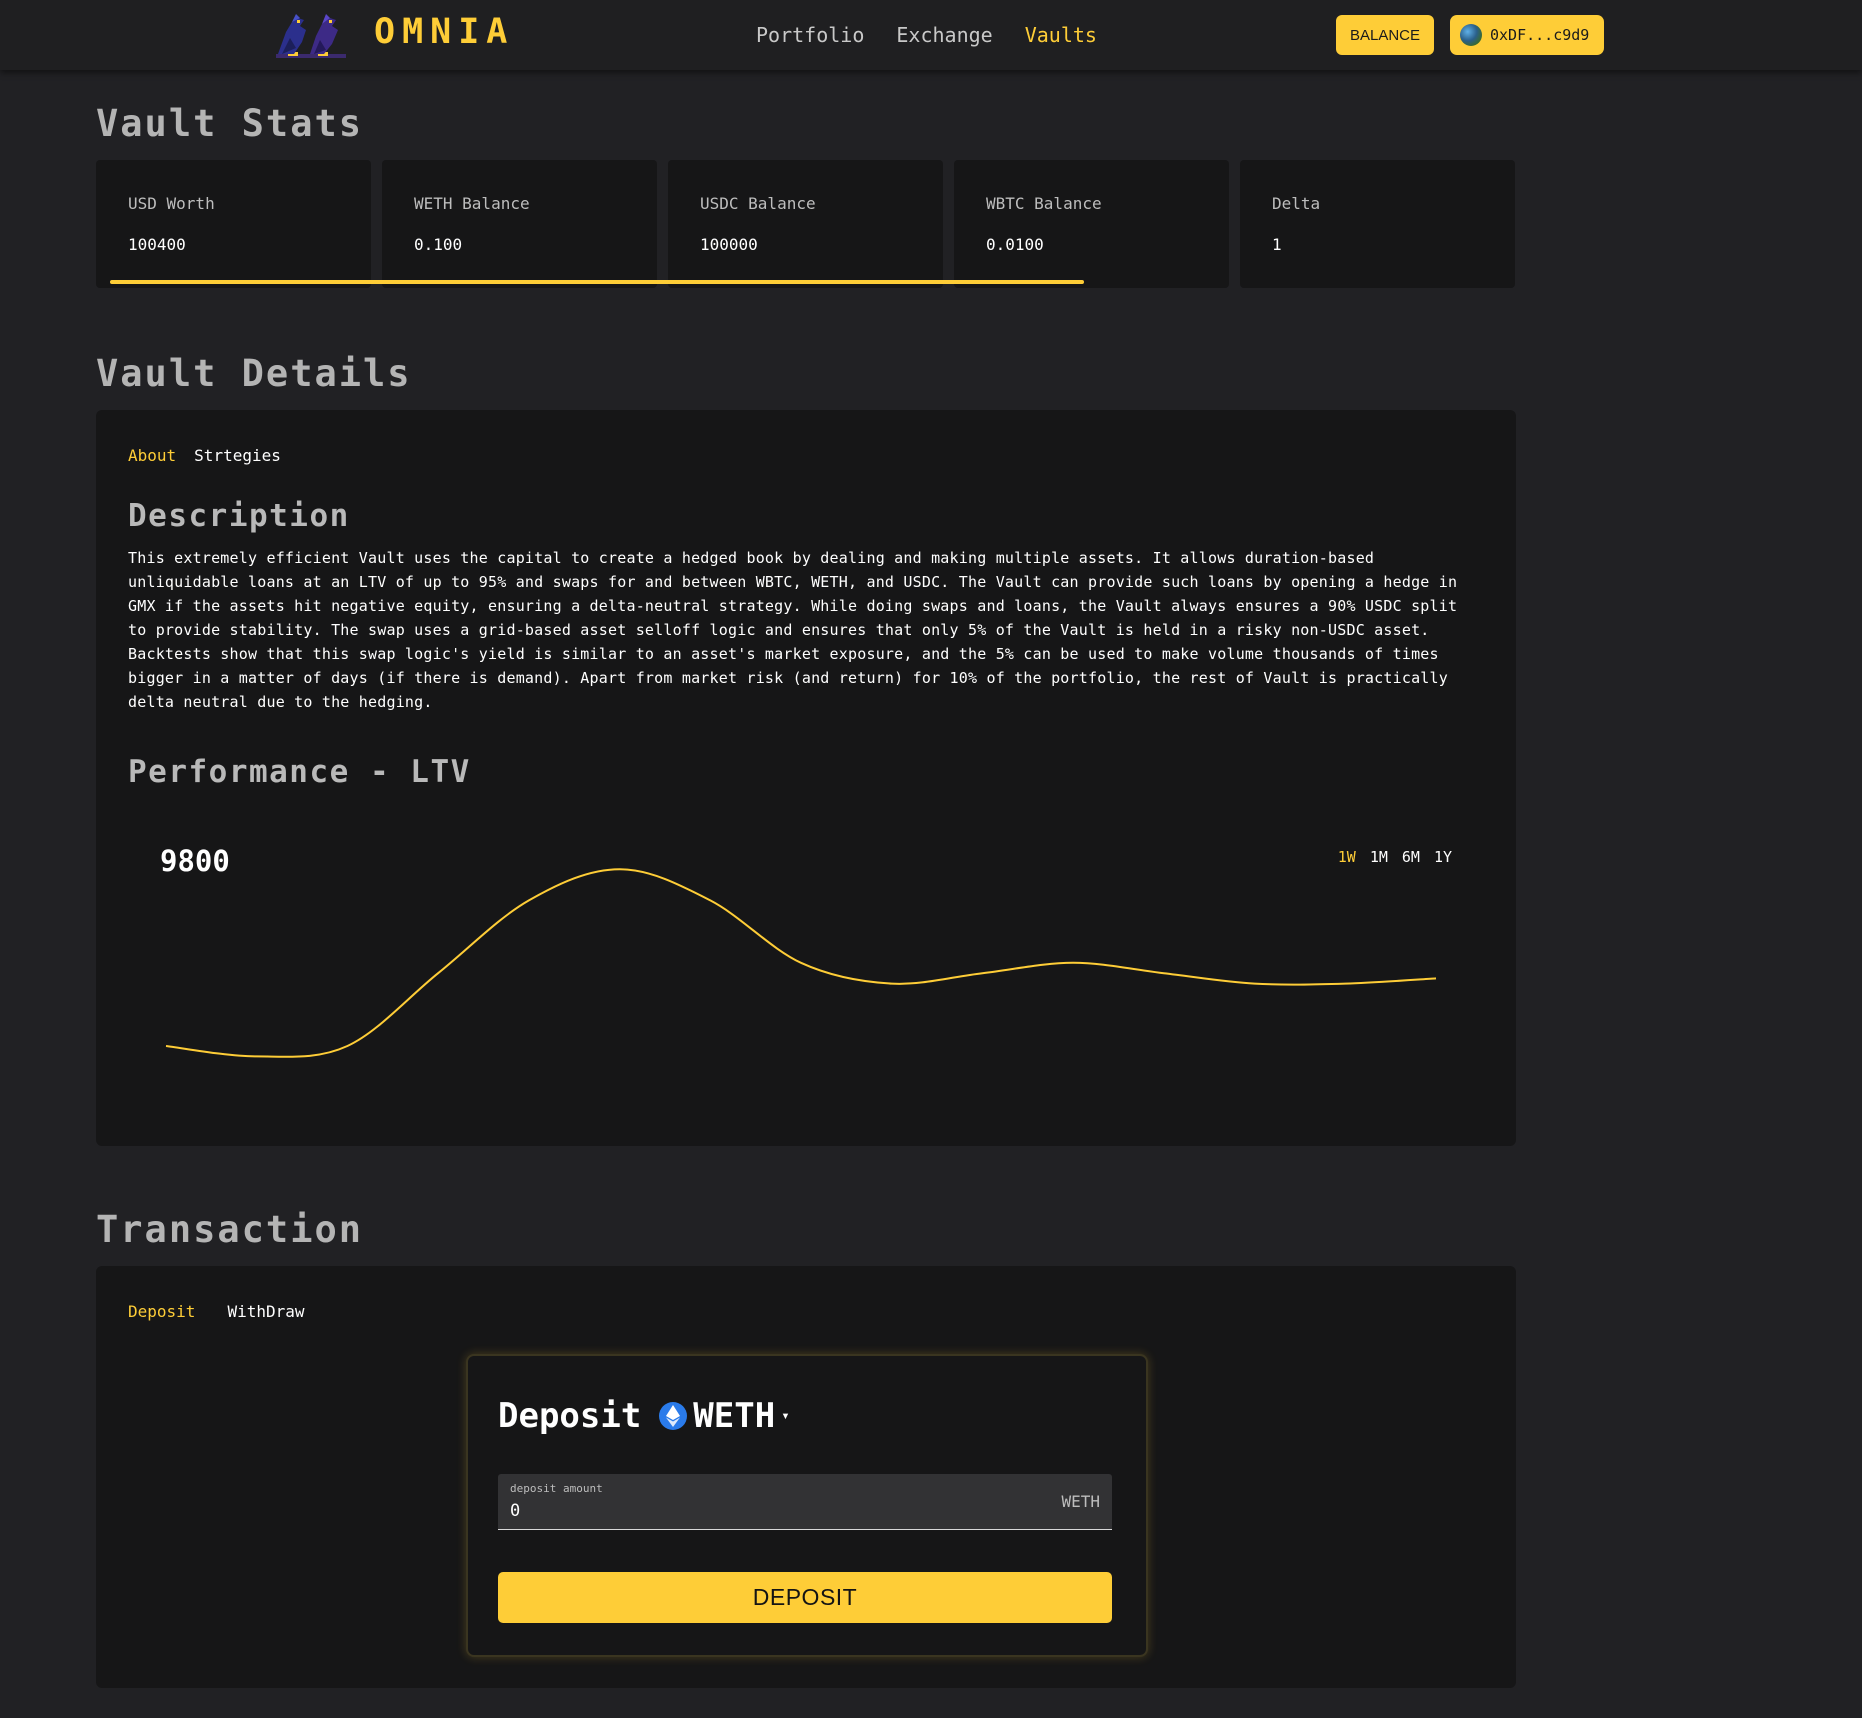 The width and height of the screenshot is (1862, 1718). I want to click on ethereum-icon, so click(673, 1416).